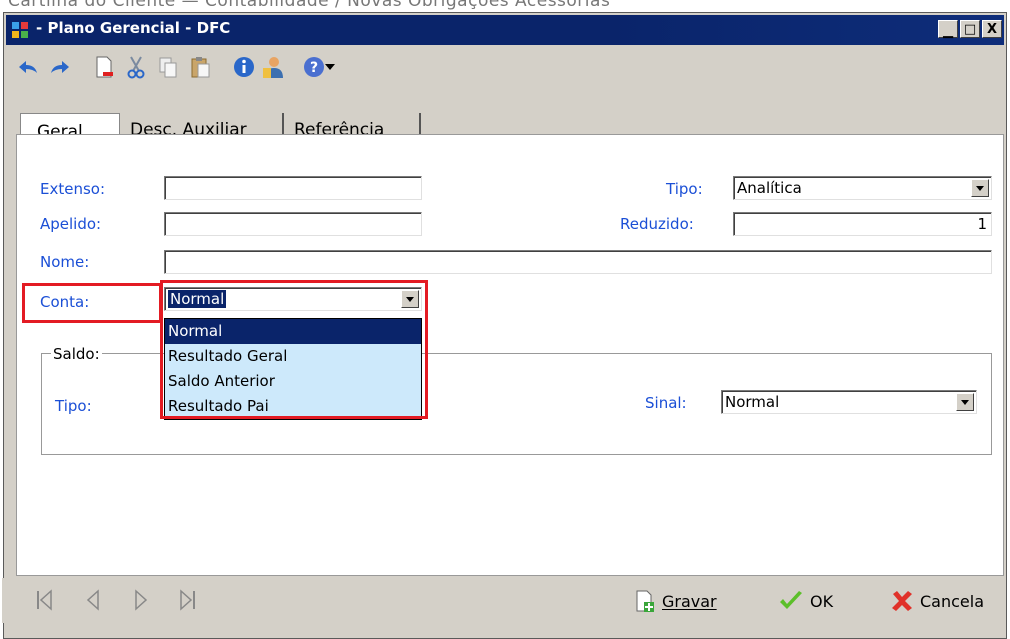  I want to click on user-icon, so click(273, 67).